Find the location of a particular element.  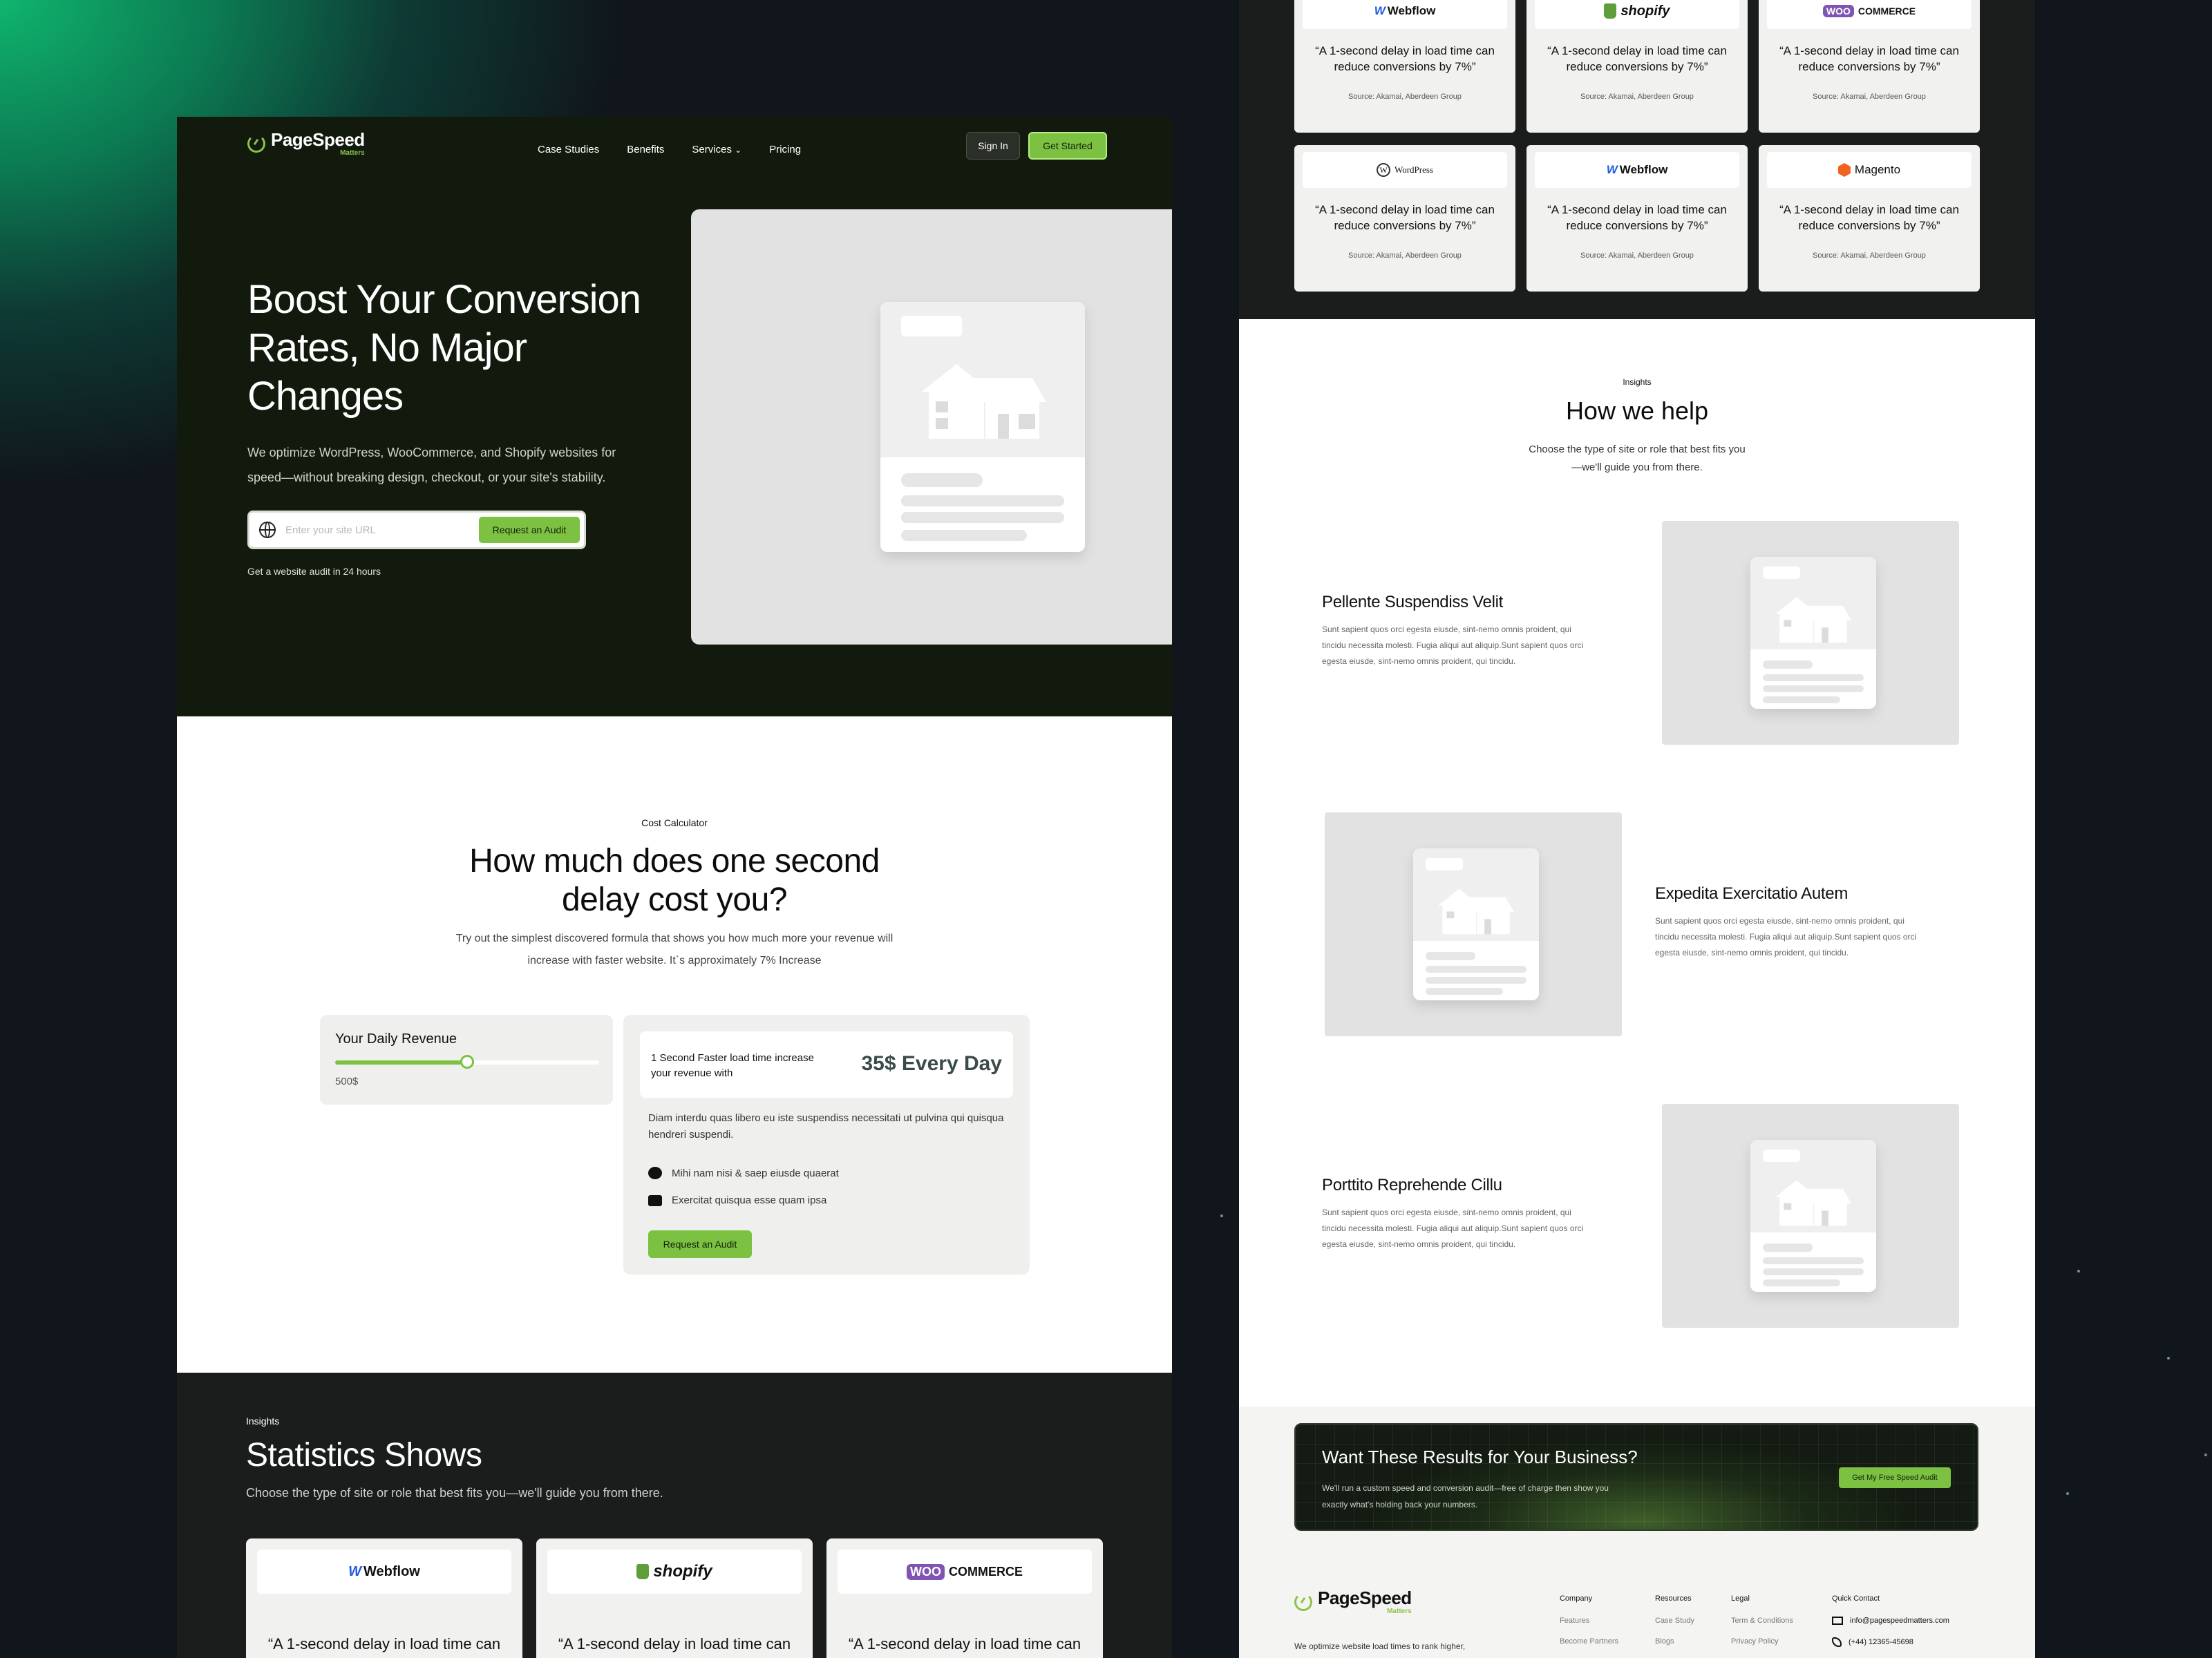

calculator-audit-button: Request an Audit is located at coordinates (700, 1244).